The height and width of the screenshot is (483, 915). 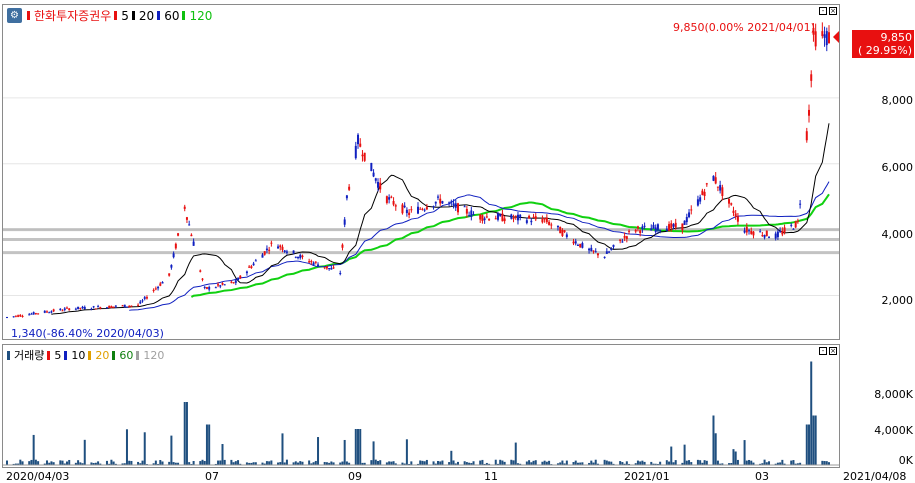 I want to click on gear-icon: ⚙, so click(x=14, y=15).